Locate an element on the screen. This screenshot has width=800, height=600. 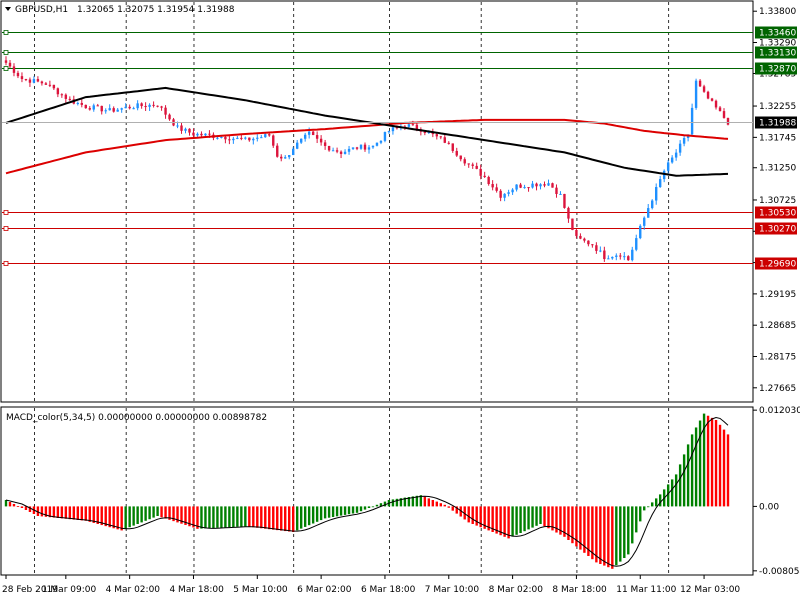
time-tick-label-4: 5 Mar 10:00 is located at coordinates (260, 590).